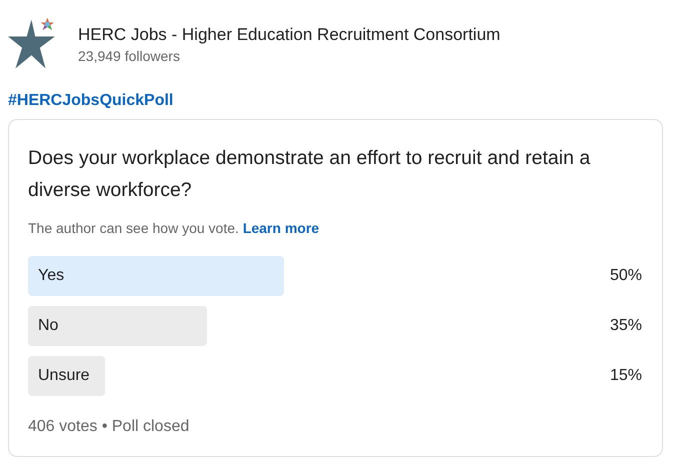  I want to click on option-label: Yes, so click(50, 276).